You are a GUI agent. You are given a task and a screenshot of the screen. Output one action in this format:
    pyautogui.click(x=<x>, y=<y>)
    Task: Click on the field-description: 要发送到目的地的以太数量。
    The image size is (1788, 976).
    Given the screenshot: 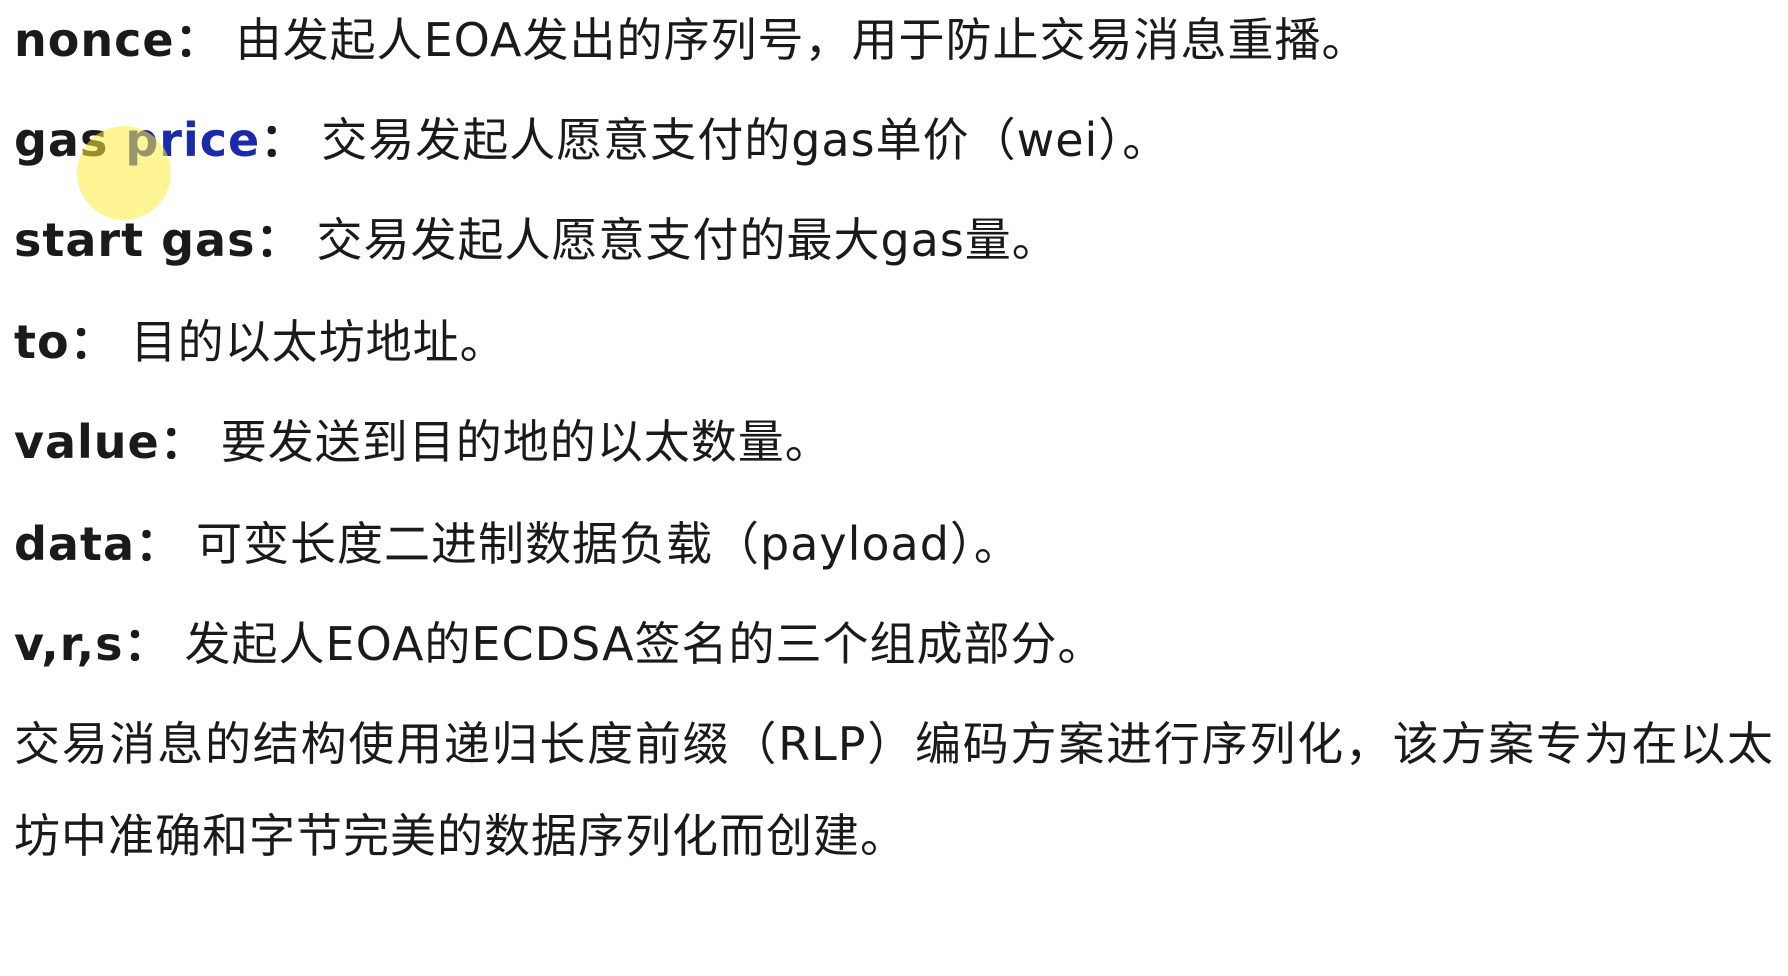 What is the action you would take?
    pyautogui.click(x=526, y=442)
    